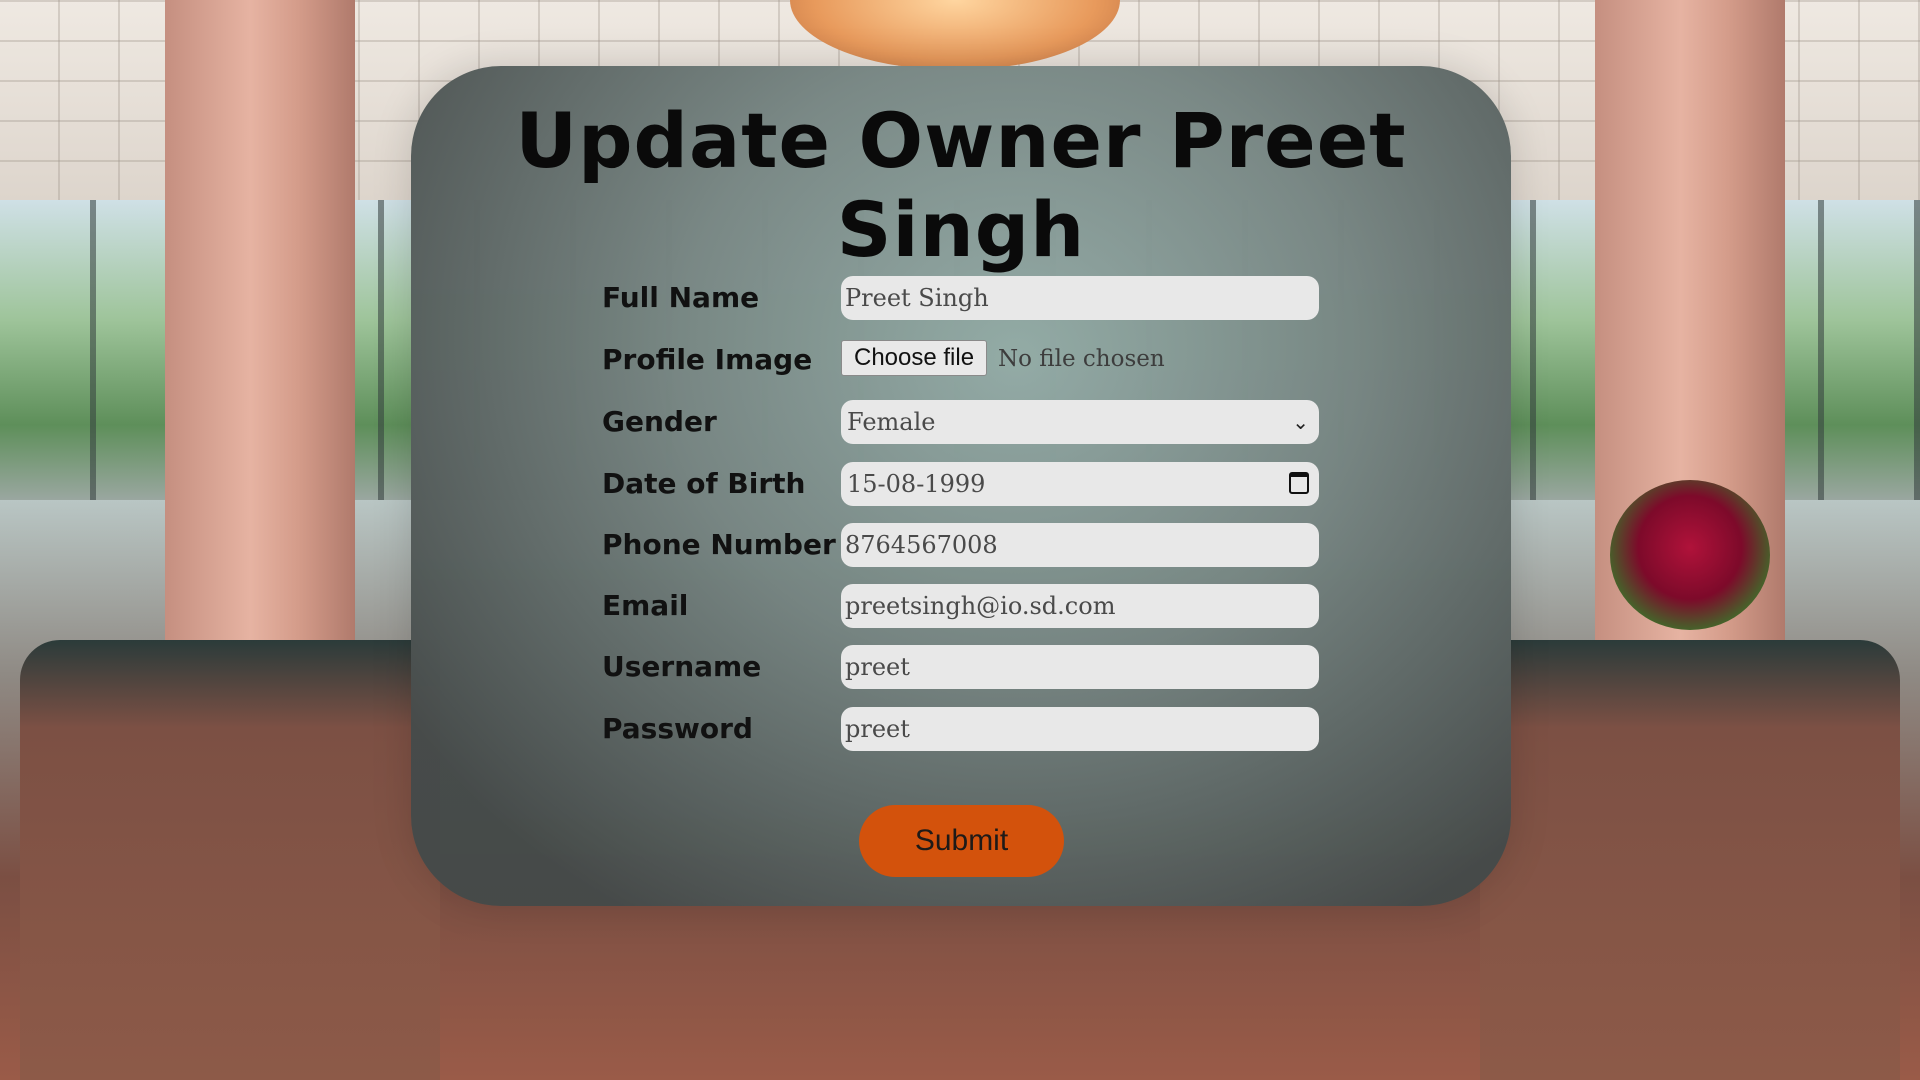 Image resolution: width=1920 pixels, height=1080 pixels. What do you see at coordinates (1299, 483) in the screenshot?
I see `calendar-icon` at bounding box center [1299, 483].